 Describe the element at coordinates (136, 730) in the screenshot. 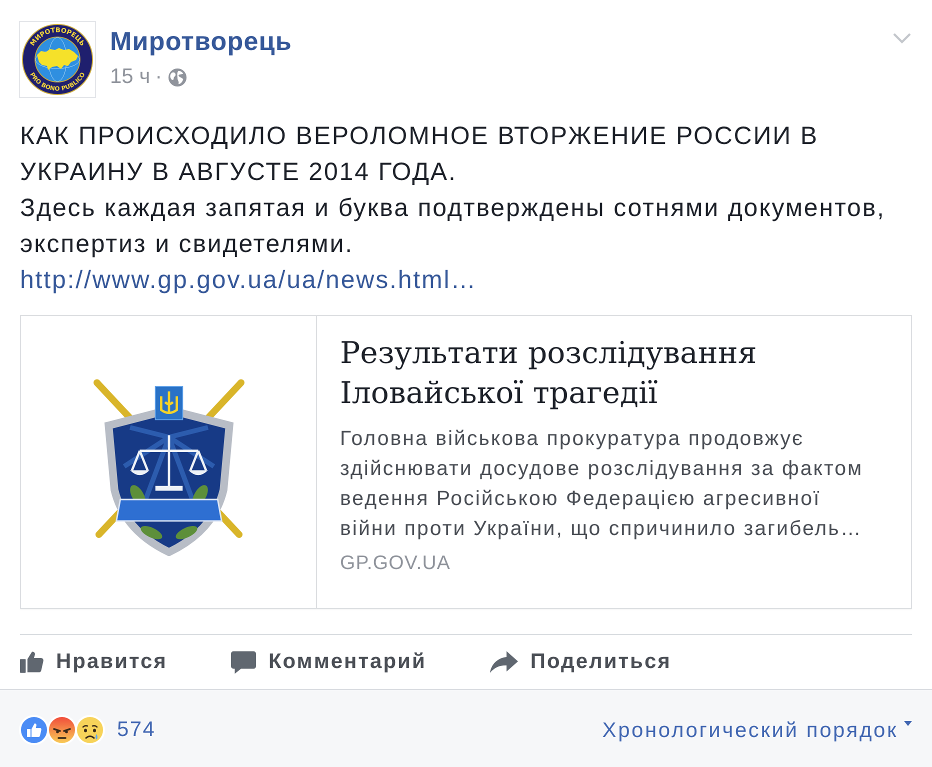

I see `reaction-count: 574` at that location.